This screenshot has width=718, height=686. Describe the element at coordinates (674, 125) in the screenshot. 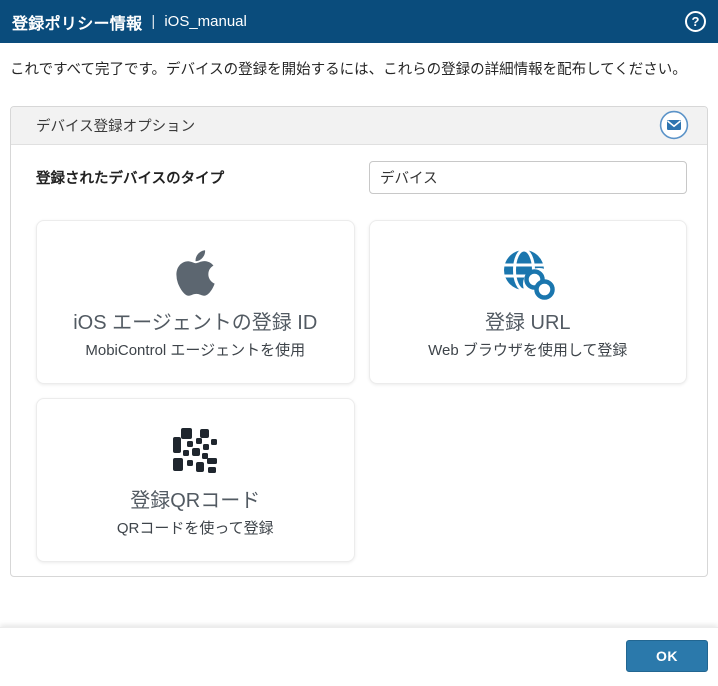

I see `envelope-icon` at that location.